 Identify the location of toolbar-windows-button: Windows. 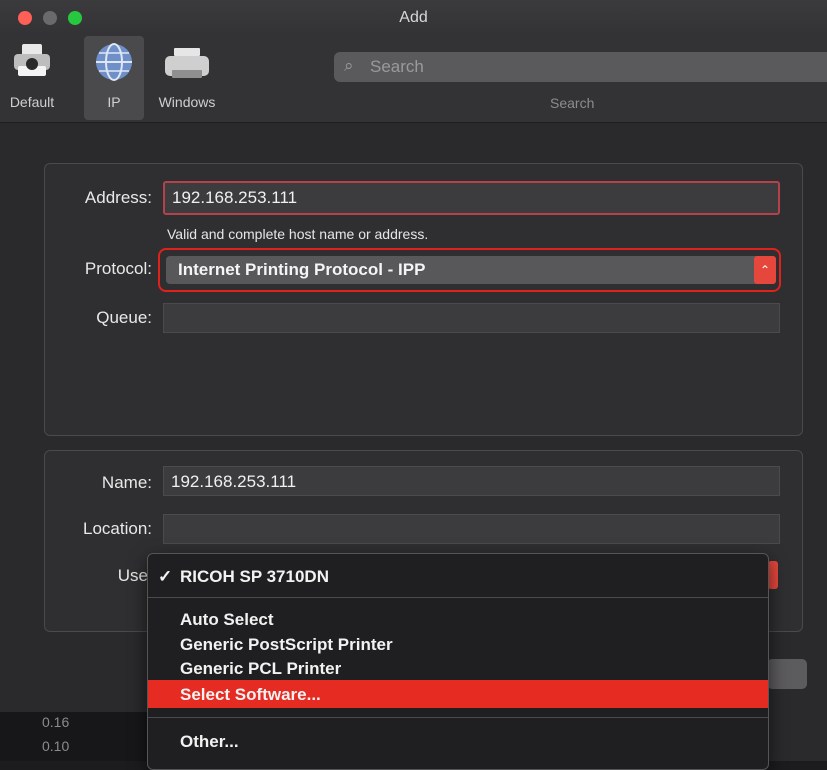
(187, 78).